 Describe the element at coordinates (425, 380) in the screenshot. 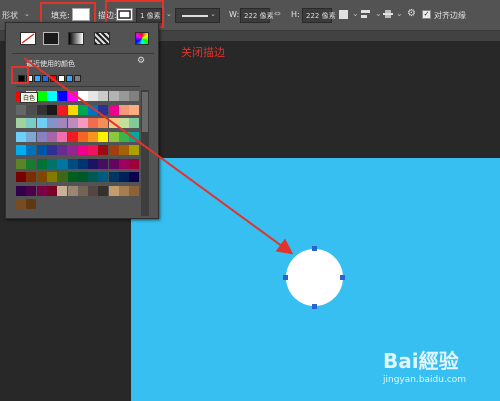

I see `watermark-url: jingyan.baidu.com` at that location.